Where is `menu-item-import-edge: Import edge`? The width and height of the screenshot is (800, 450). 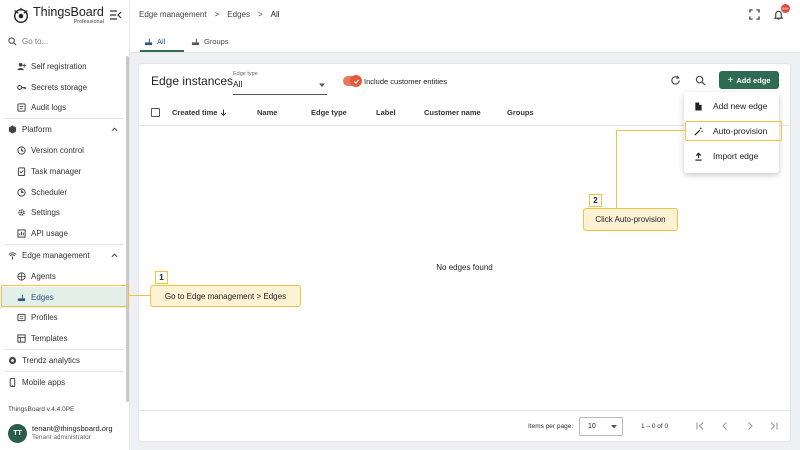 menu-item-import-edge: Import edge is located at coordinates (731, 156).